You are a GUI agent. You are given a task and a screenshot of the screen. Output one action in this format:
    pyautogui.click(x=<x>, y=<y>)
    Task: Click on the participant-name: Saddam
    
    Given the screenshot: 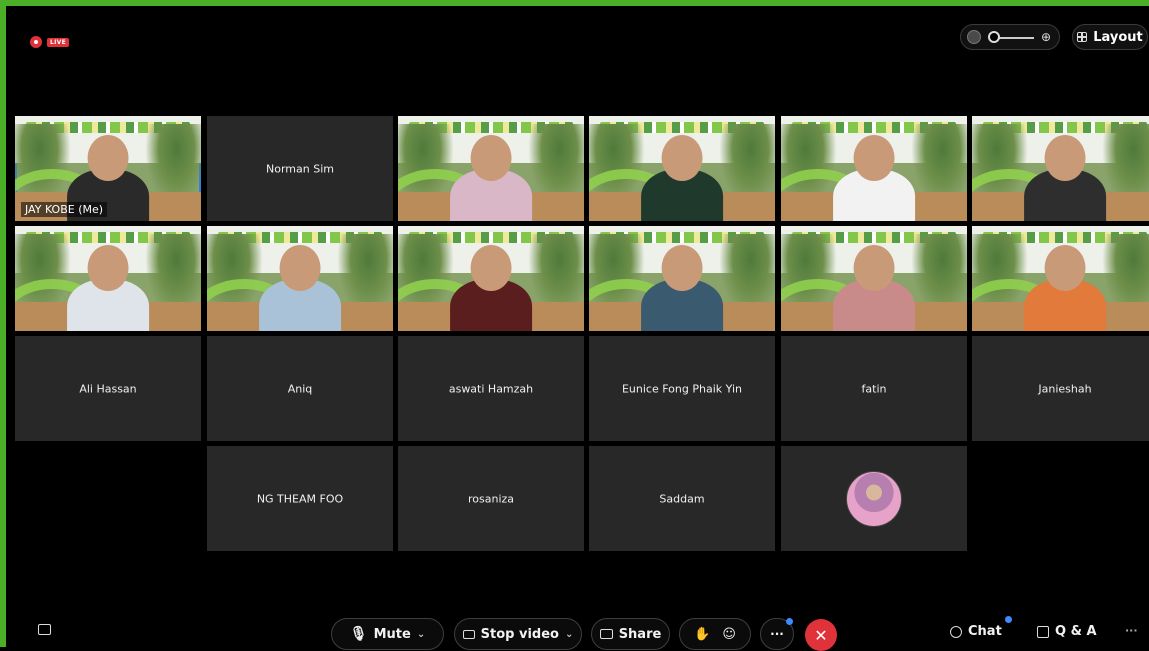 What is the action you would take?
    pyautogui.click(x=682, y=498)
    